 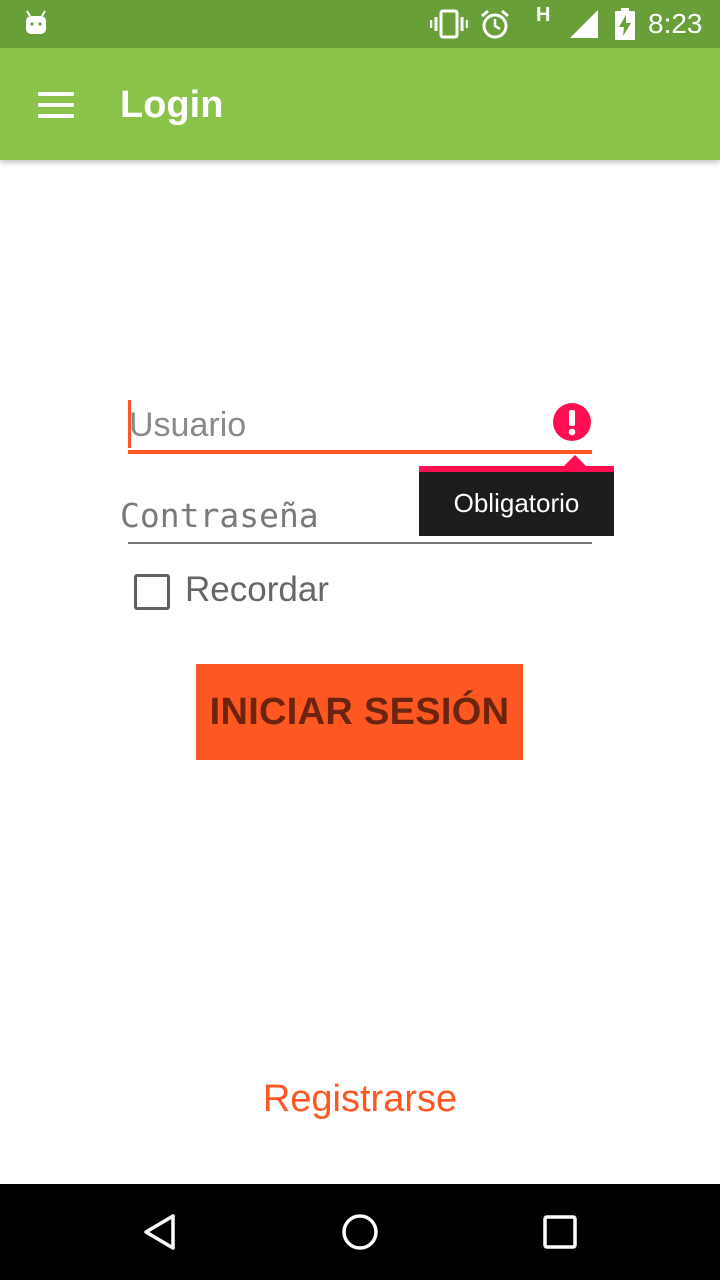 I want to click on text-cursor, so click(x=129, y=424).